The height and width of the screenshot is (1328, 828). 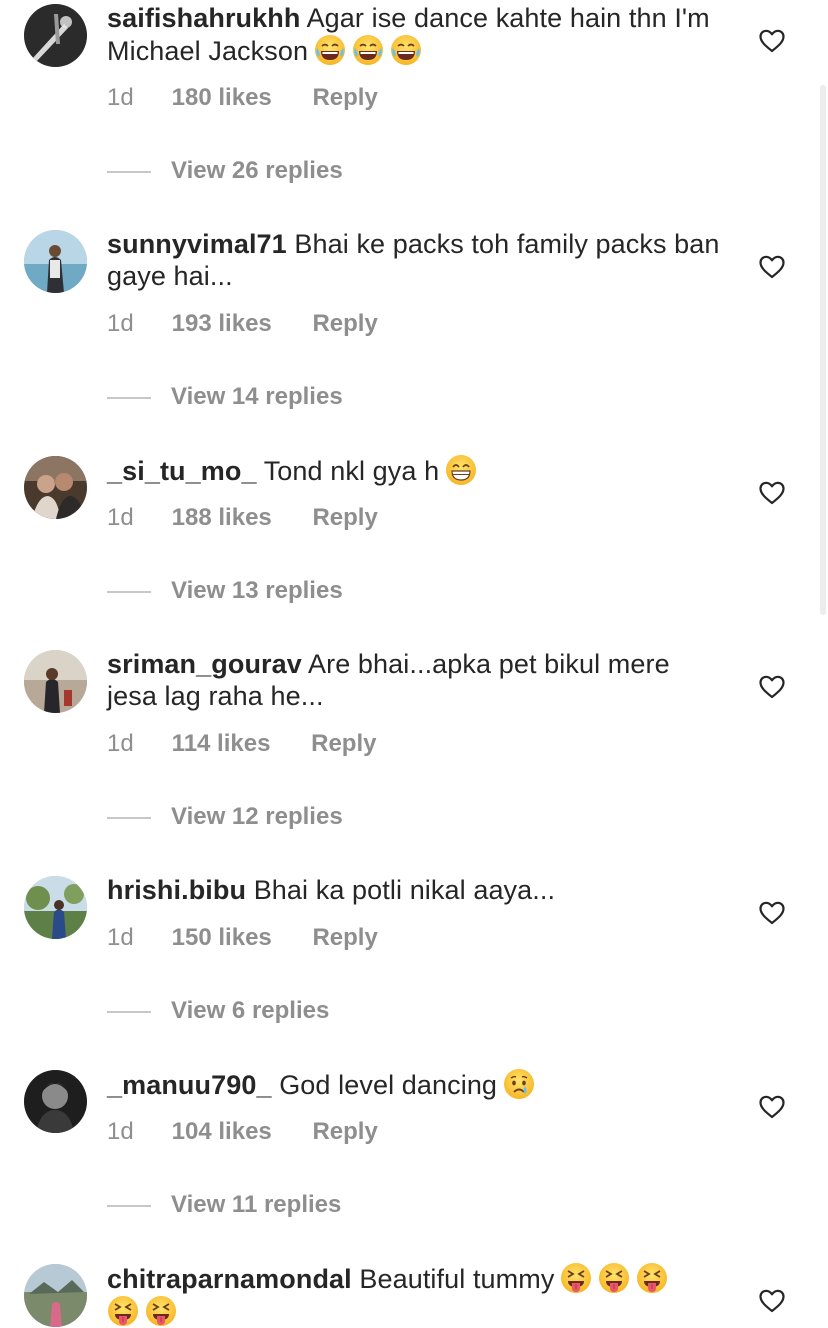 What do you see at coordinates (457, 1279) in the screenshot?
I see `comment-body: Beautiful tummy` at bounding box center [457, 1279].